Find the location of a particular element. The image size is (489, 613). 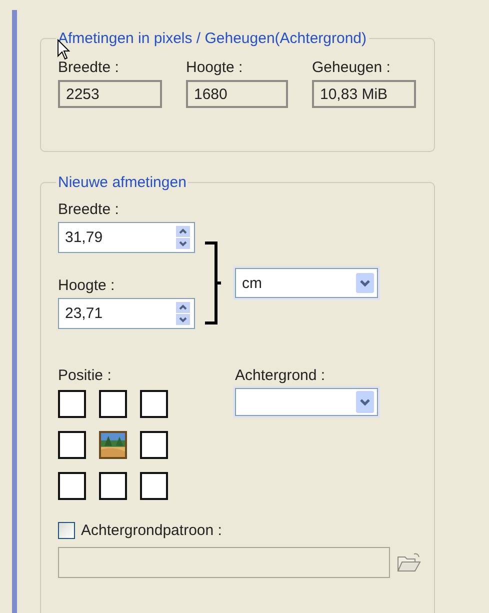

checkbox-label: Achtergrondpatroon : is located at coordinates (151, 530).